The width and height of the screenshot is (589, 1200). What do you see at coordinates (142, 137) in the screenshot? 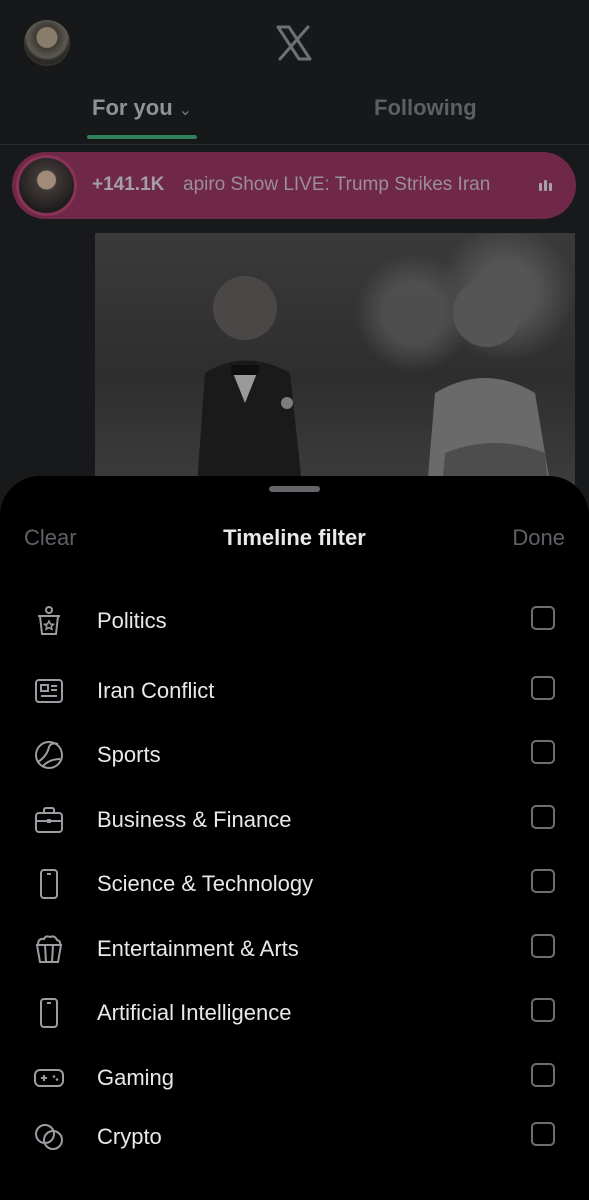
I see `tab-selected-indicator` at bounding box center [142, 137].